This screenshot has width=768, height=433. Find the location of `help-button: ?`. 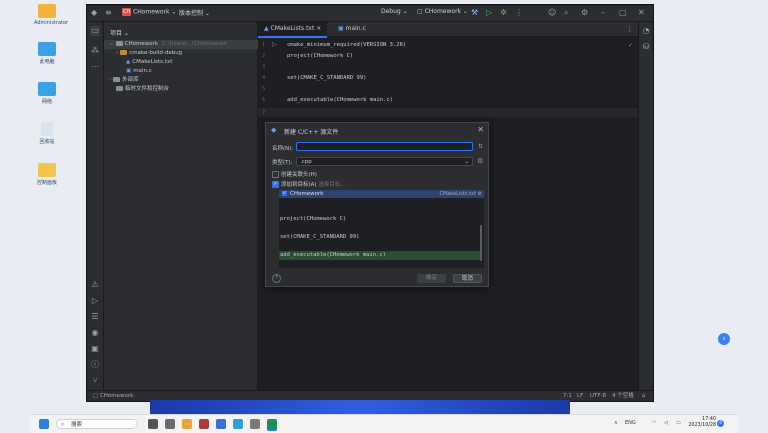

help-button: ? is located at coordinates (276, 278).